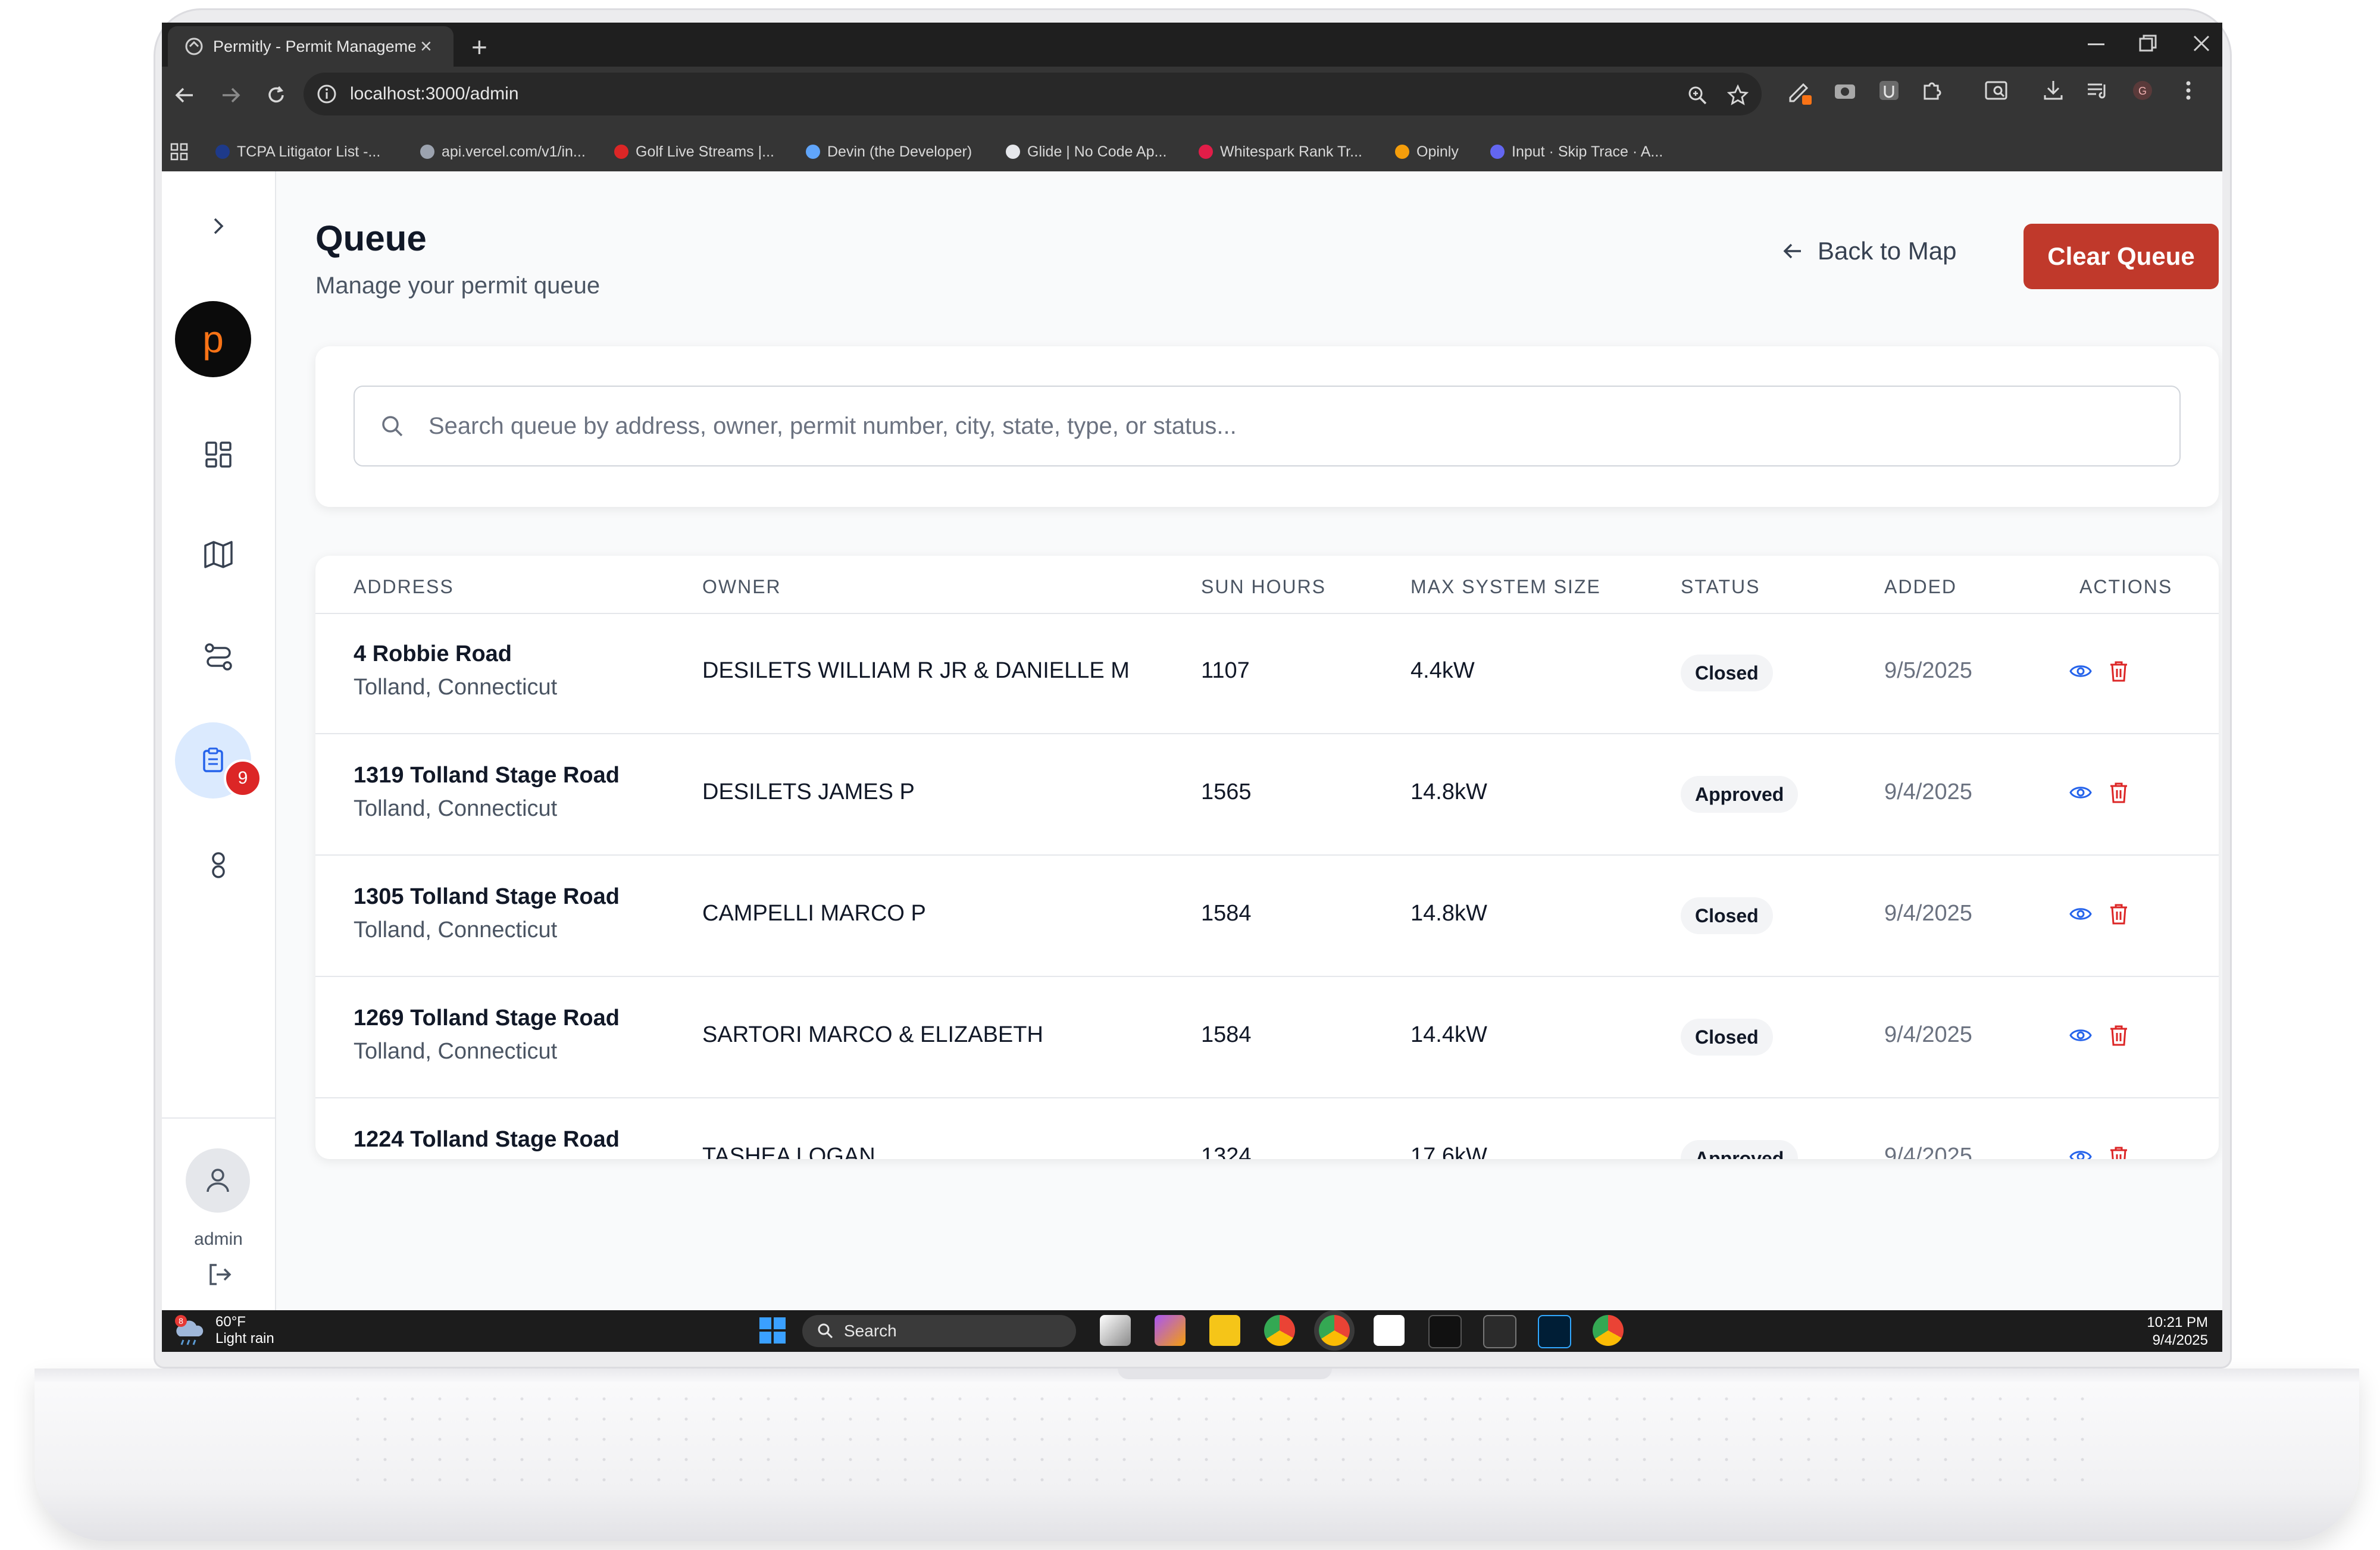 The image size is (2380, 1550). I want to click on windows-start-icon, so click(772, 1330).